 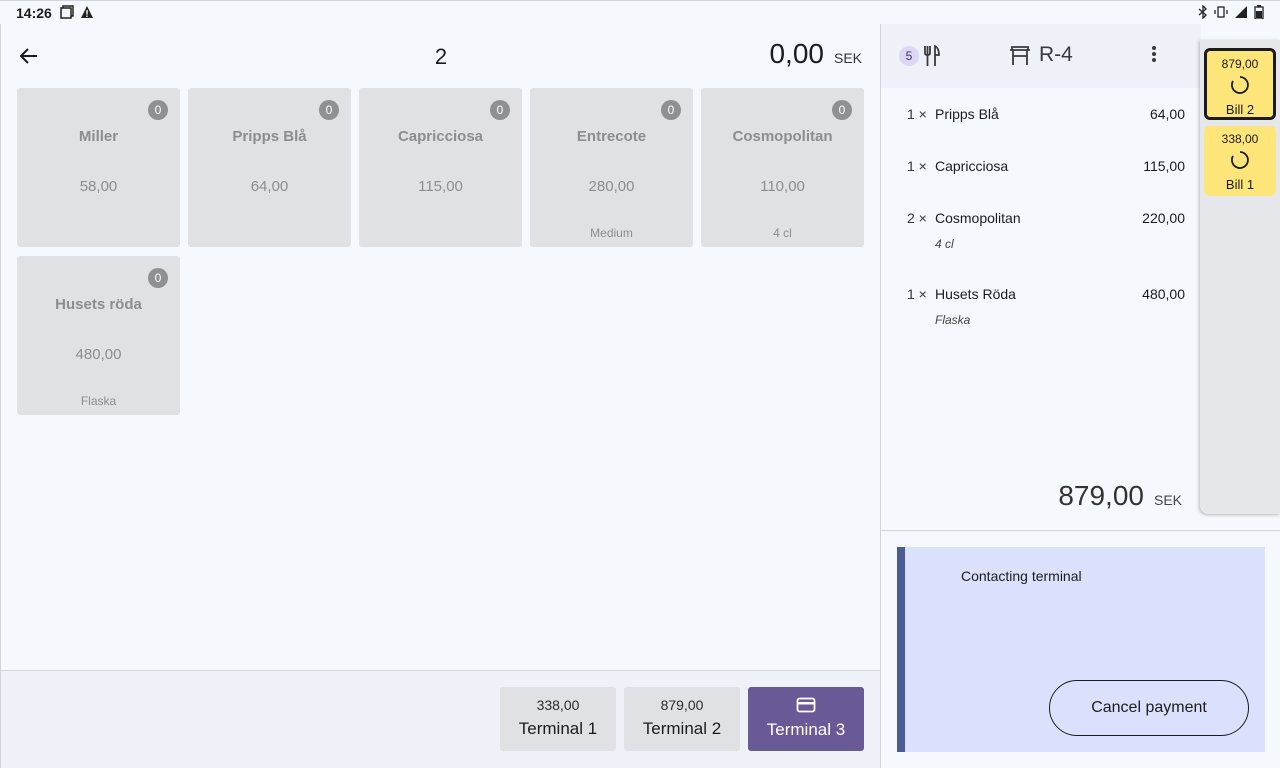 What do you see at coordinates (1101, 495) in the screenshot?
I see `order-total-amount: 879,00` at bounding box center [1101, 495].